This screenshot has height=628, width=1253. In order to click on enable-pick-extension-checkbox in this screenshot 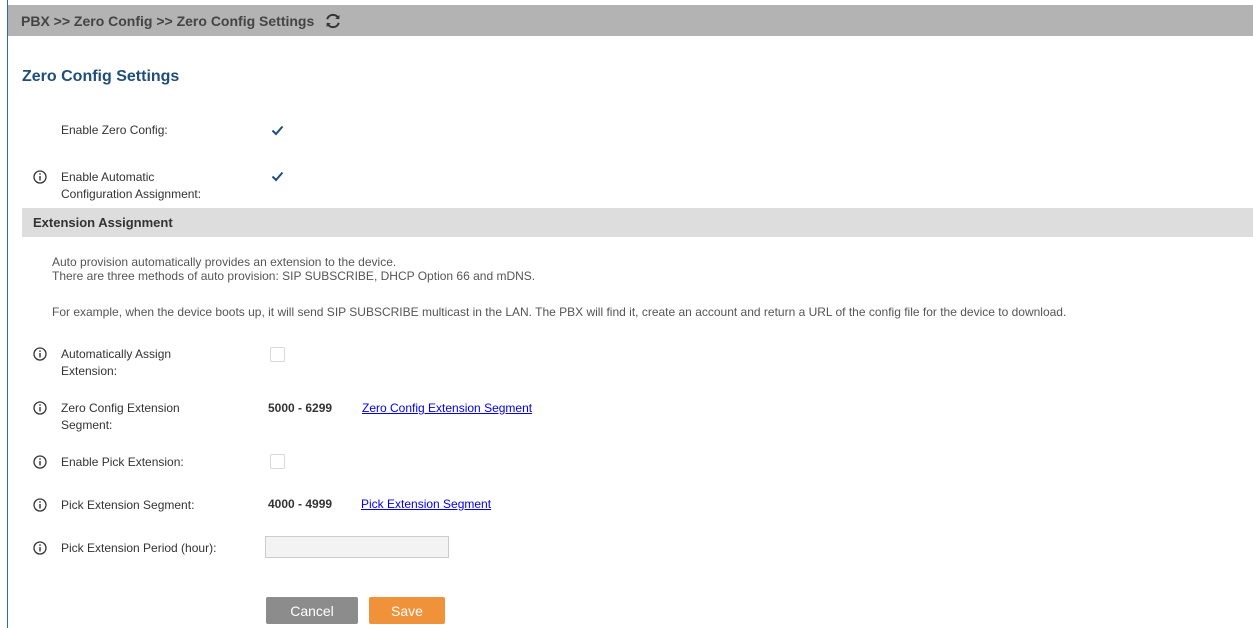, I will do `click(277, 461)`.